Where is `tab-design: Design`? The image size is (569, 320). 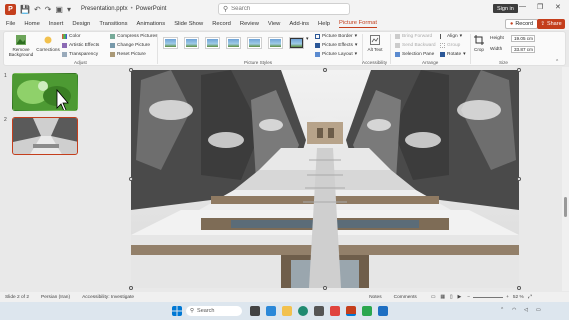 tab-design: Design is located at coordinates (81, 24).